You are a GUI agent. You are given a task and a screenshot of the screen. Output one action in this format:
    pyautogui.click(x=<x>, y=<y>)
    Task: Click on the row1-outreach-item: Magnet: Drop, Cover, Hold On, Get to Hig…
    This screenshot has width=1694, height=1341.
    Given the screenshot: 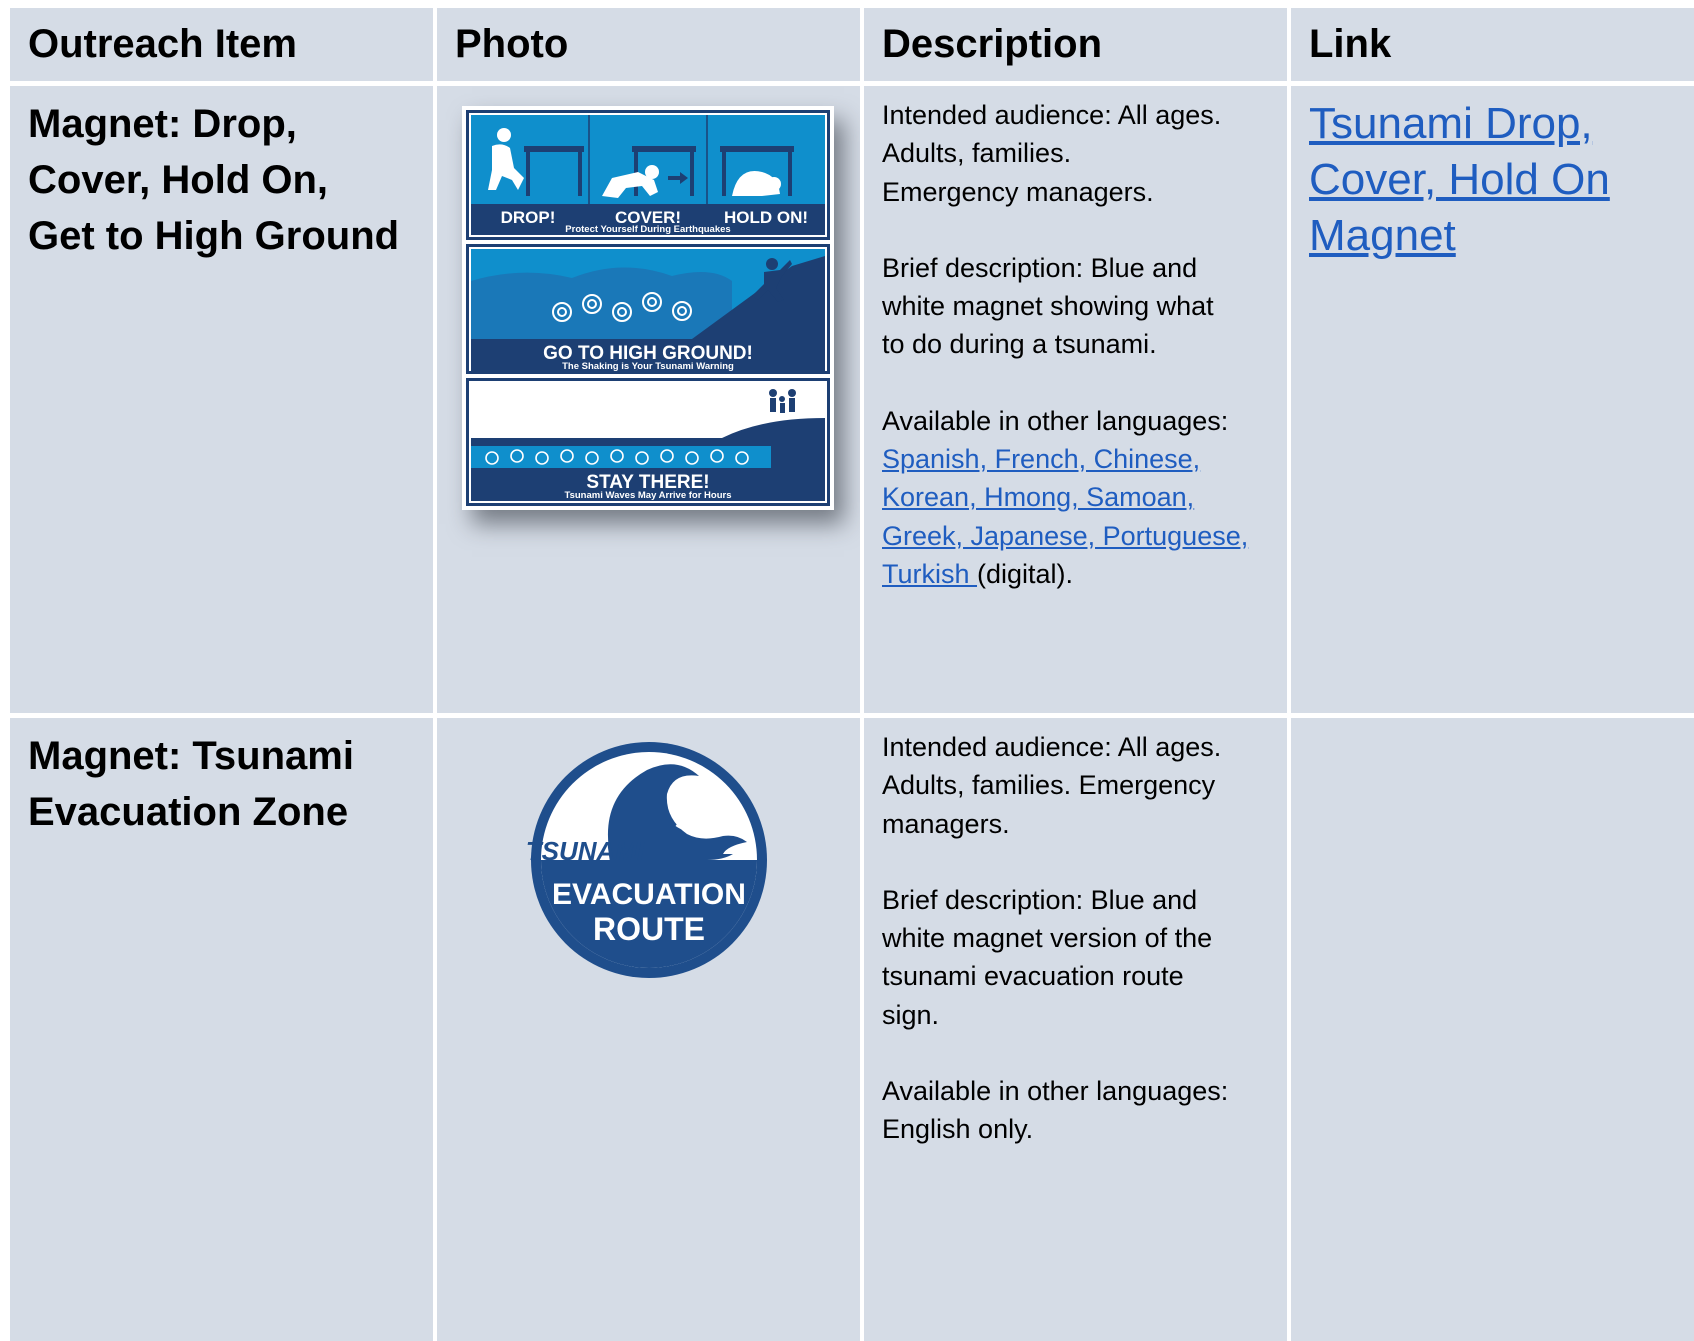 What is the action you would take?
    pyautogui.click(x=221, y=399)
    